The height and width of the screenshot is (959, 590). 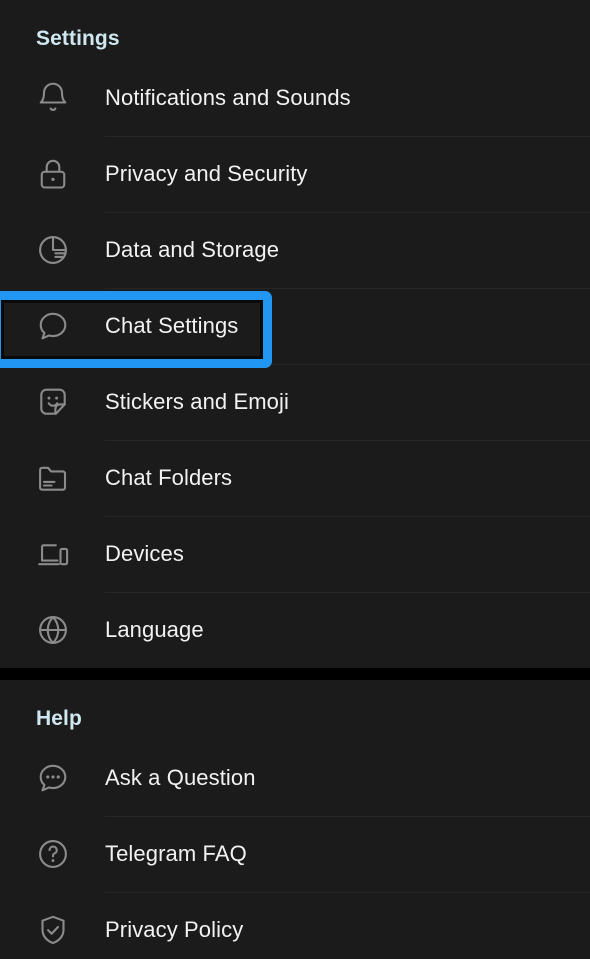 I want to click on help-item-label: Privacy Policy, so click(x=174, y=929).